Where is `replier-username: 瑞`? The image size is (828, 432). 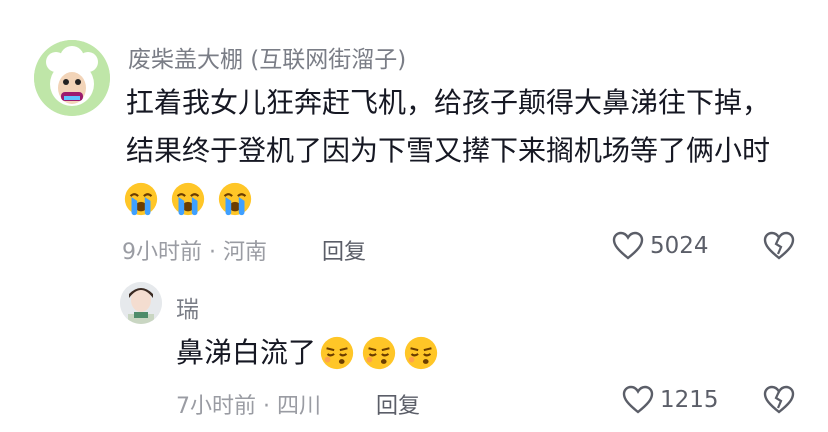
replier-username: 瑞 is located at coordinates (187, 307).